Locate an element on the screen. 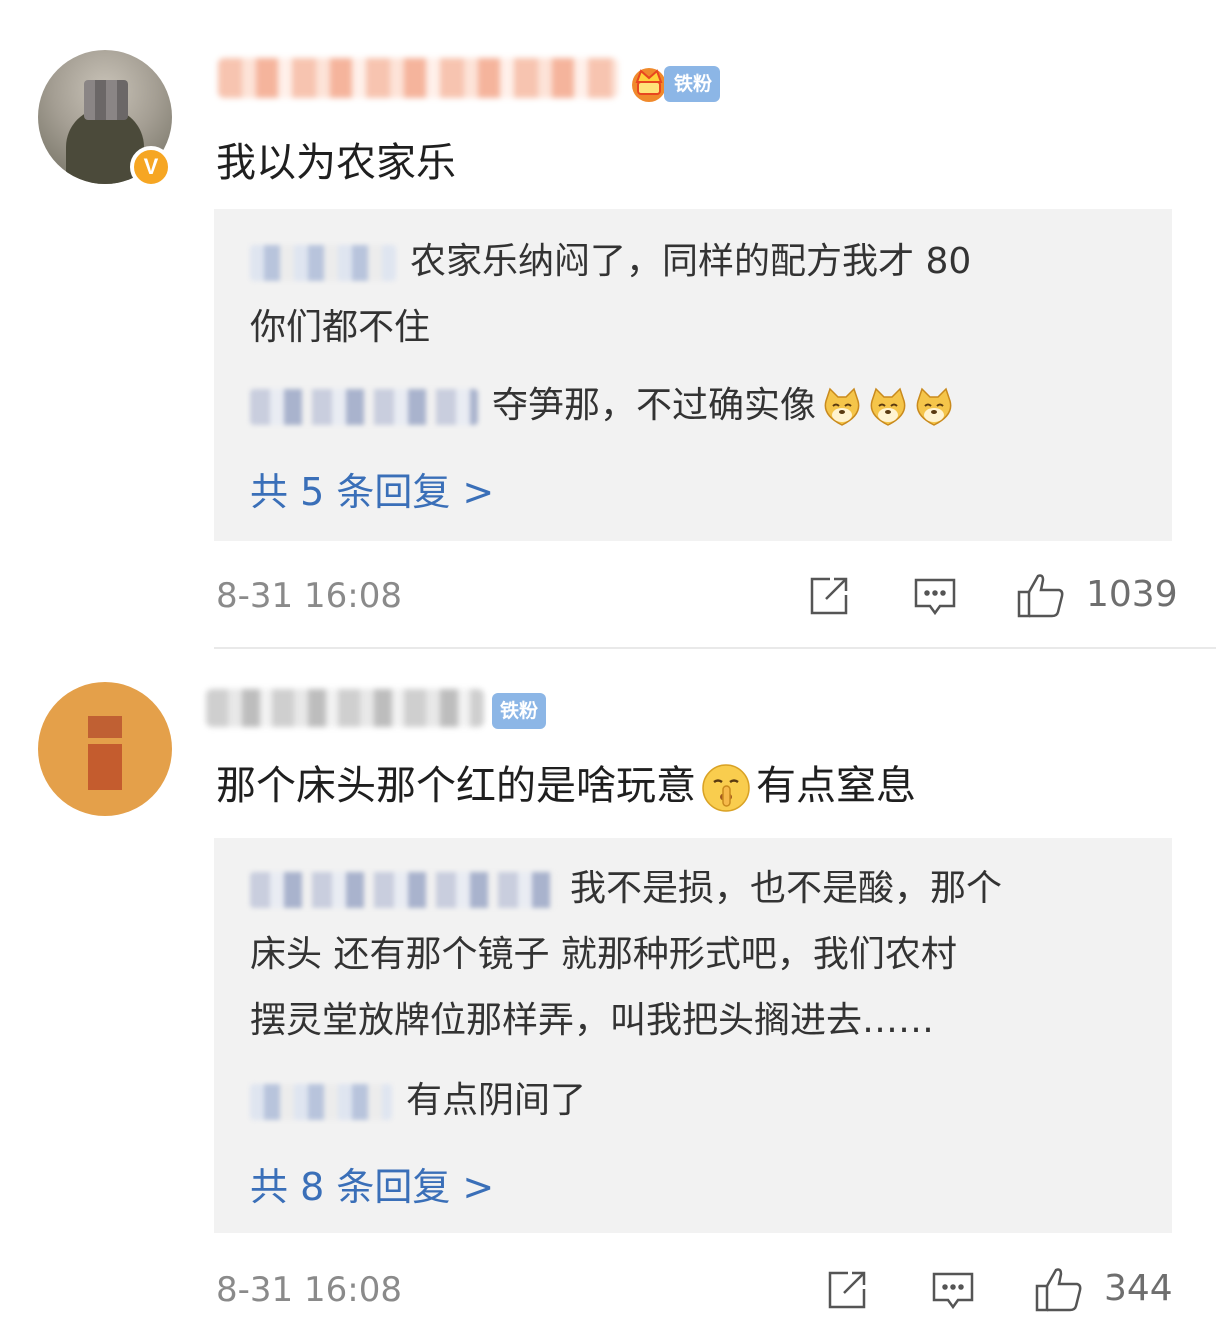 This screenshot has width=1216, height=1332. comment-text: 那个床头那个红的是啥玩意 有点窒息 is located at coordinates (566, 783).